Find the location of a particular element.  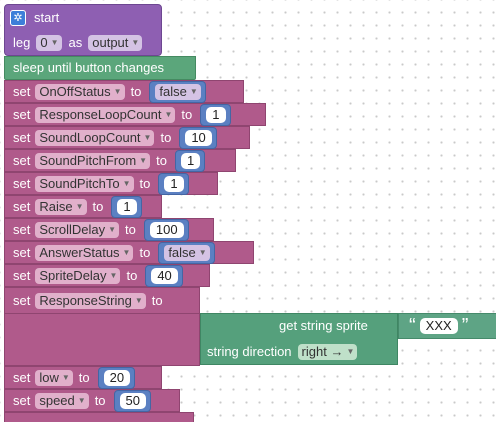

number-input: 50 is located at coordinates (132, 401).